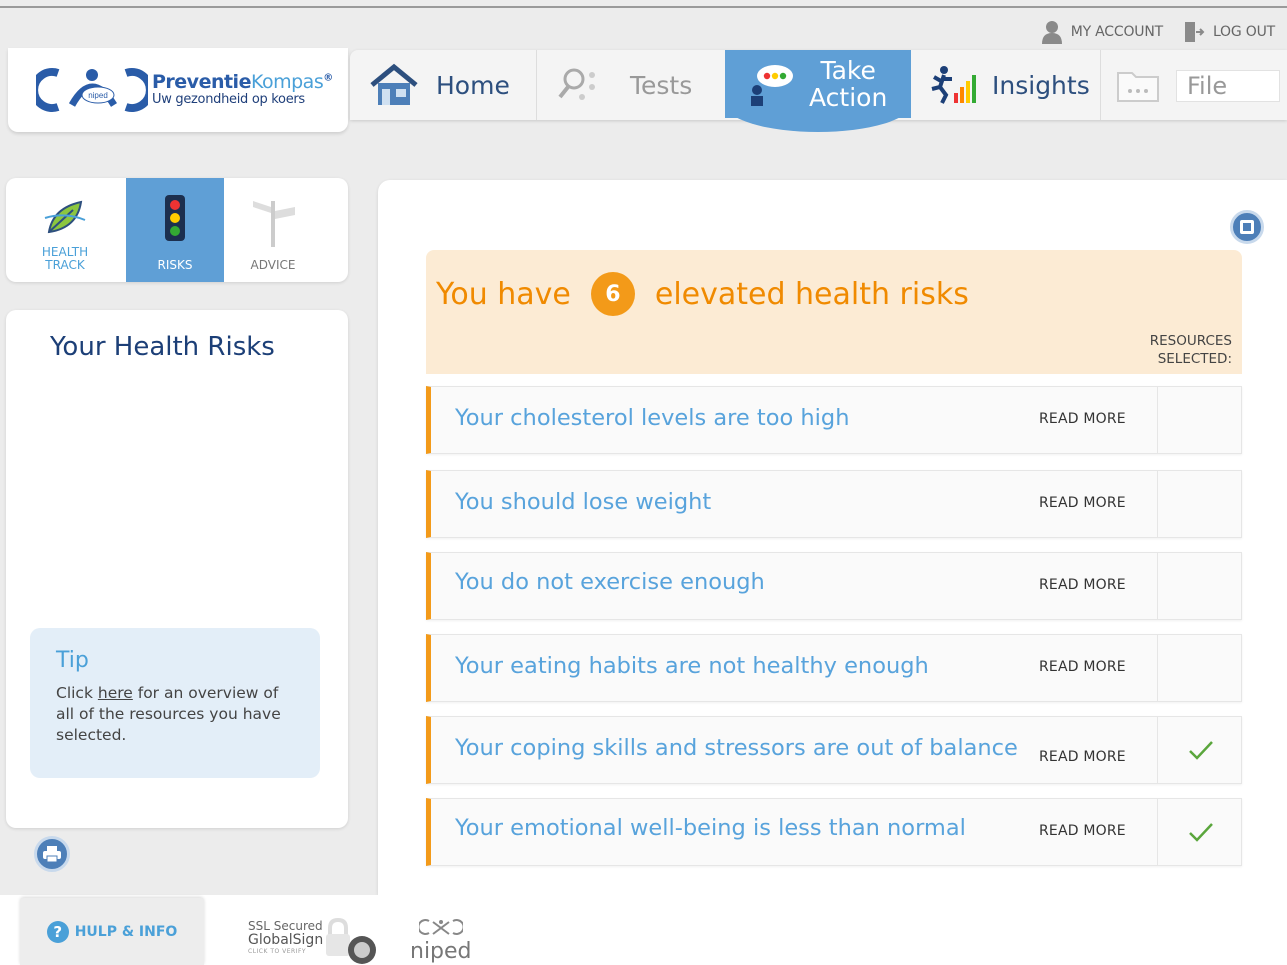 Image resolution: width=1287 pixels, height=965 pixels. What do you see at coordinates (162, 347) in the screenshot?
I see `page-title: Your Health Risks` at bounding box center [162, 347].